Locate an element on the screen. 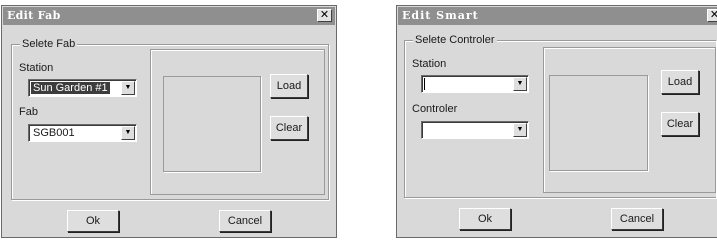 The image size is (717, 240). selete-fab-group-title: Selete Fab is located at coordinates (49, 44).